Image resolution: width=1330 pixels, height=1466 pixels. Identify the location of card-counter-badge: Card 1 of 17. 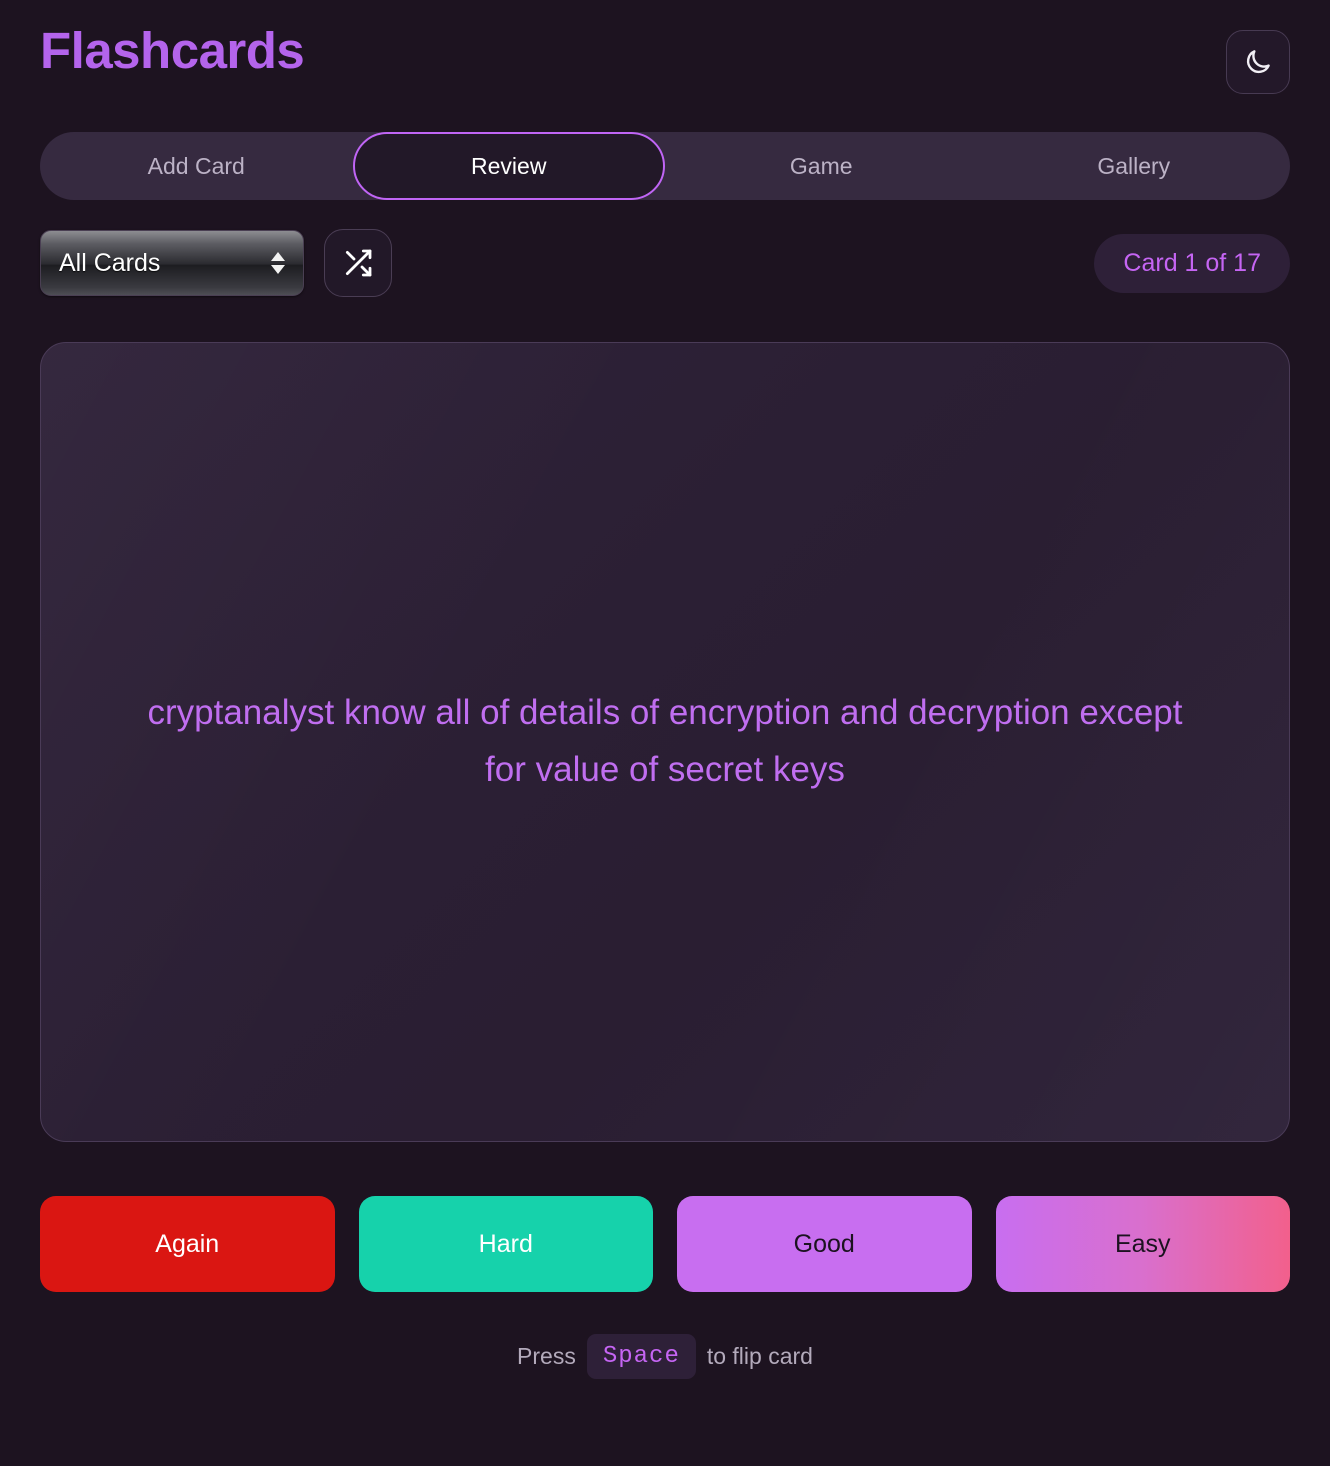
(1192, 263).